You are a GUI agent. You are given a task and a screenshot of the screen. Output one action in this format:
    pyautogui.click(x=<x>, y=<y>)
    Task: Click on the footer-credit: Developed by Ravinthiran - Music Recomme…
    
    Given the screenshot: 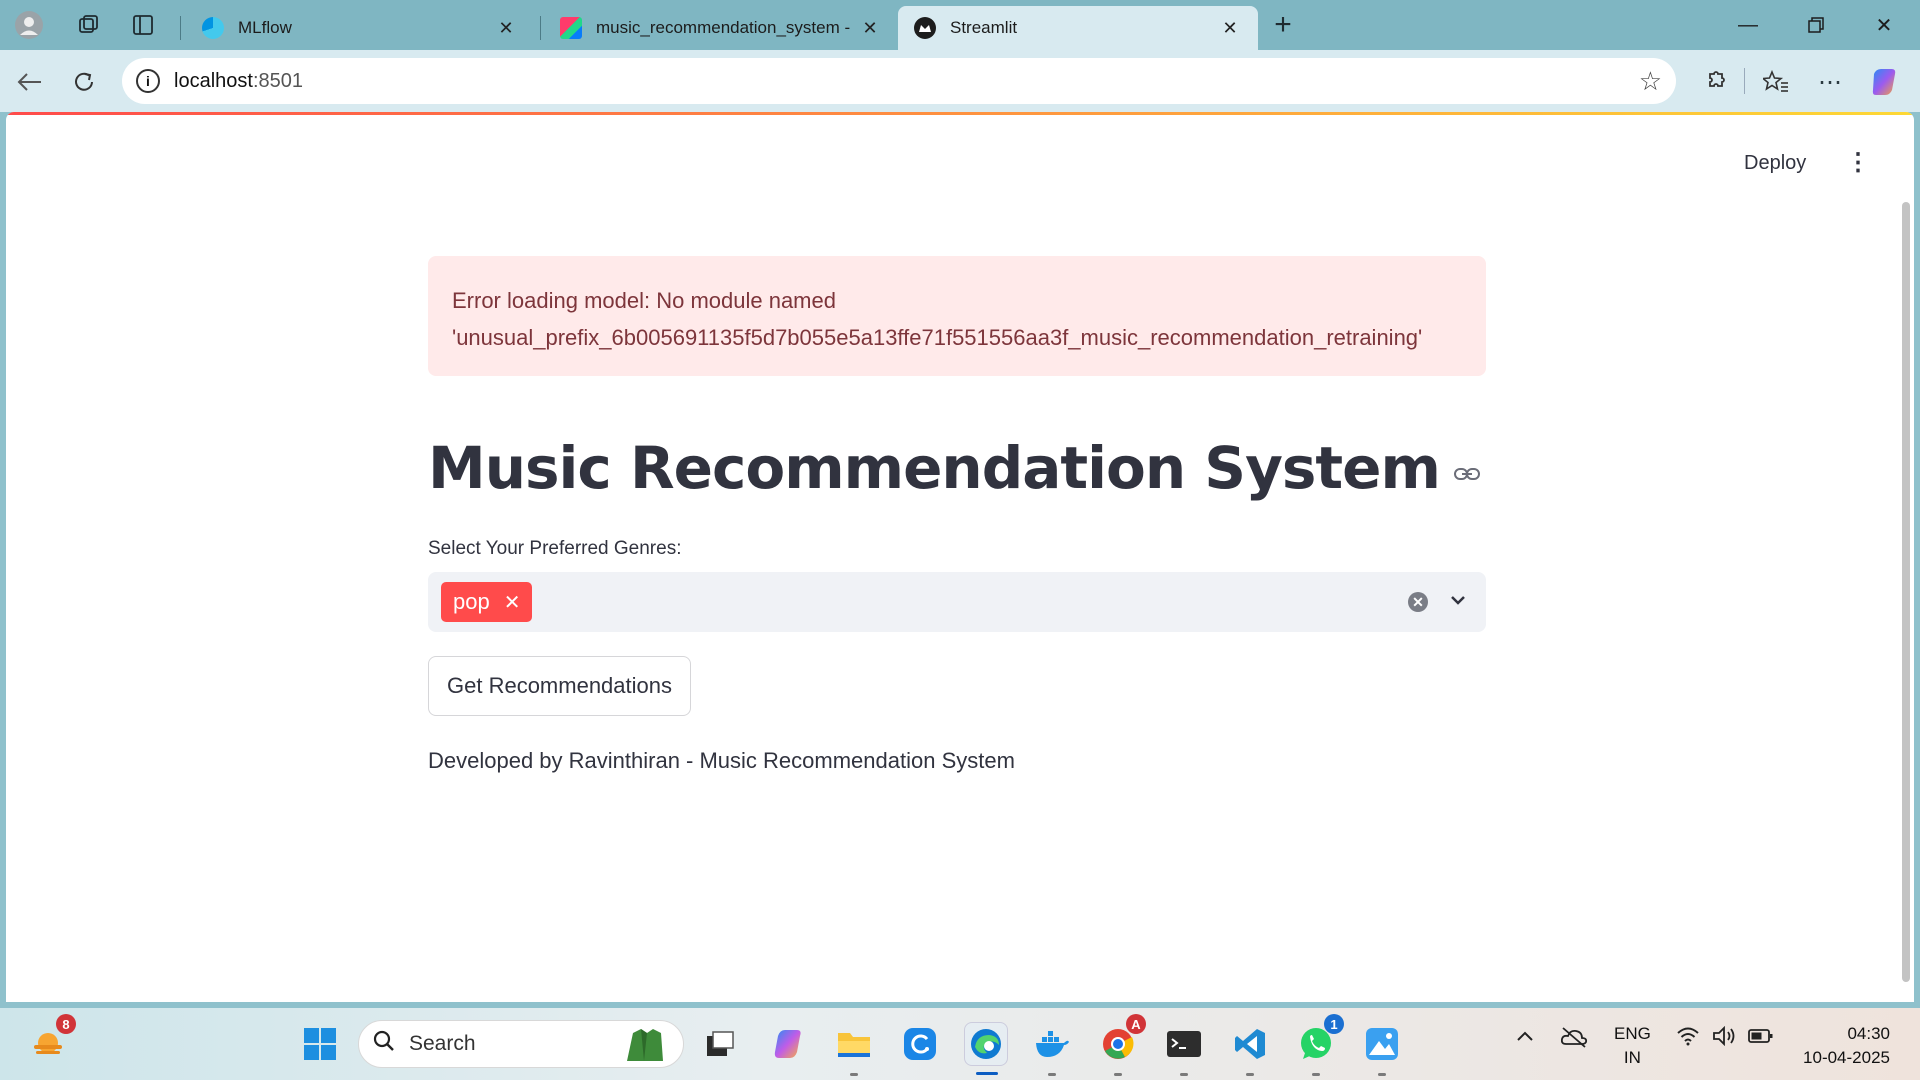 What is the action you would take?
    pyautogui.click(x=721, y=760)
    